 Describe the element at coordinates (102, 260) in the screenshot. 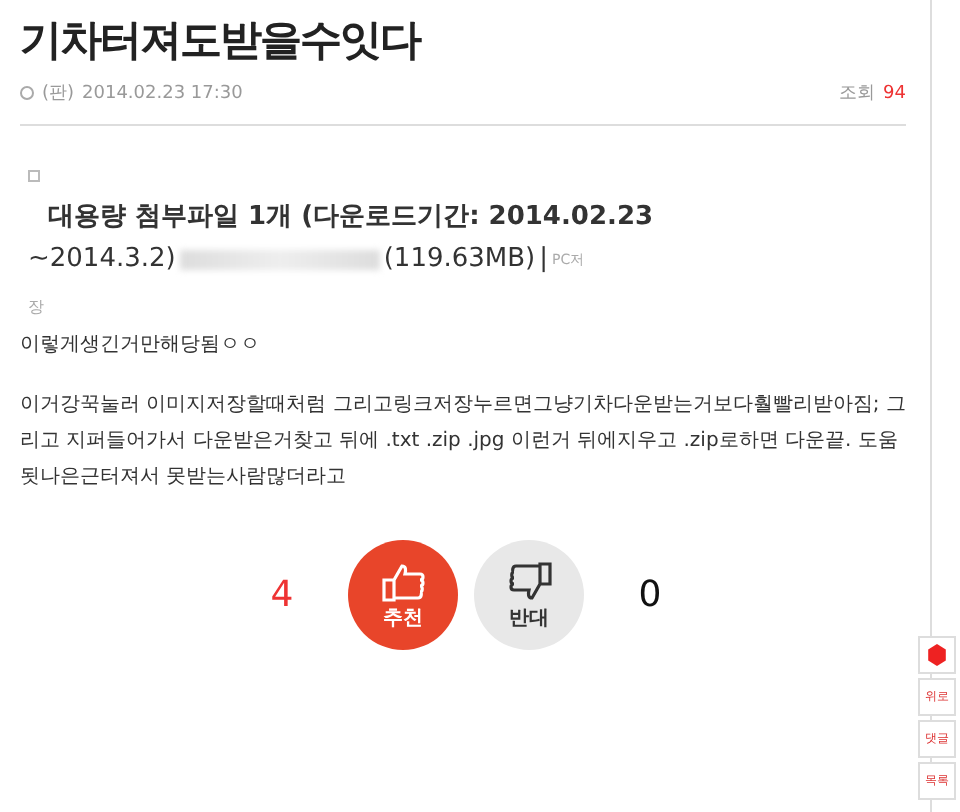

I see `attachment-text: ~2014.3.2)` at that location.